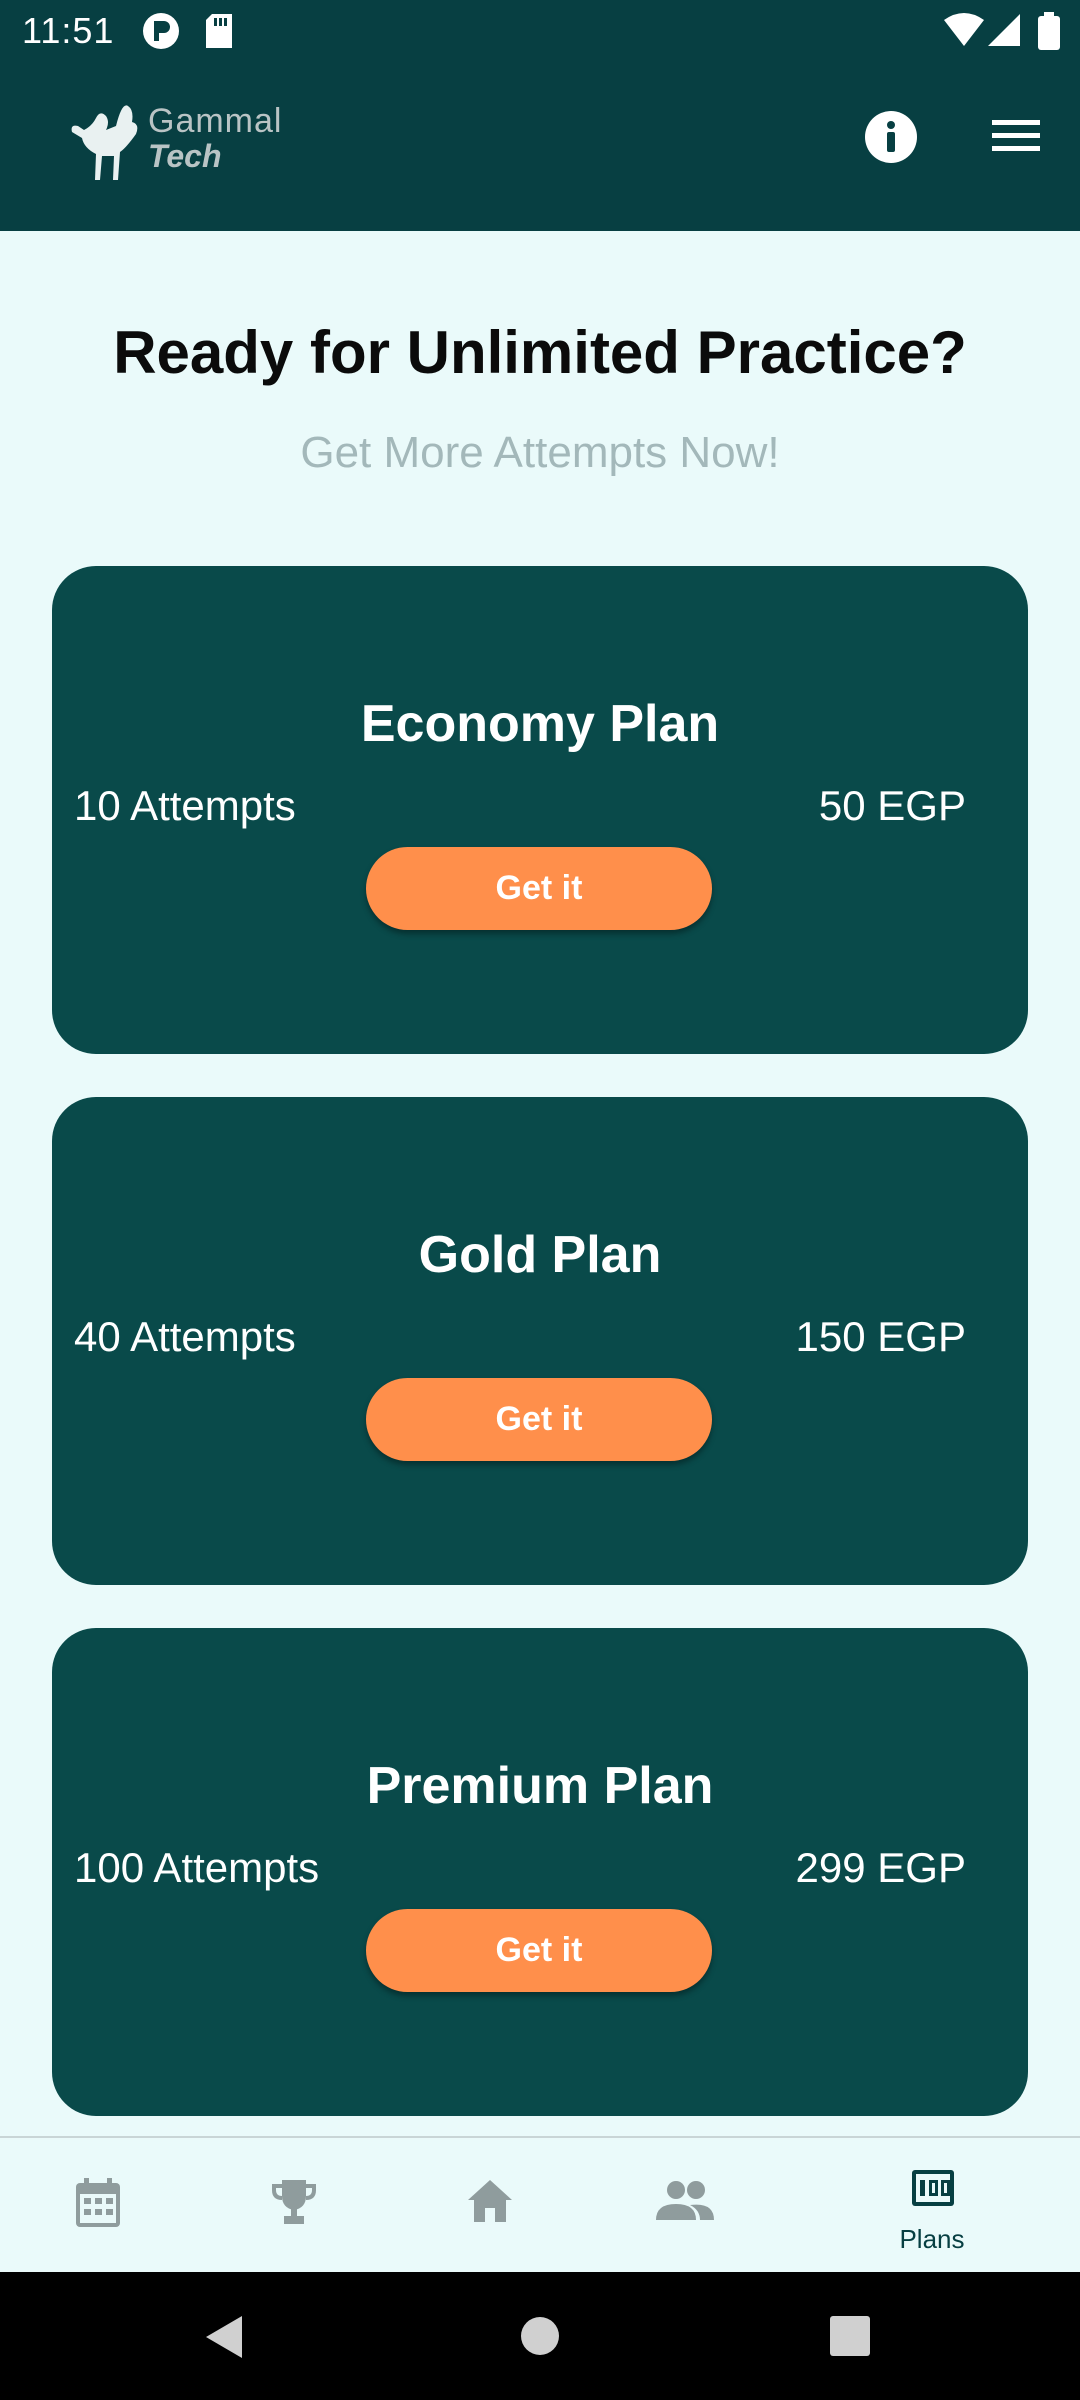 The height and width of the screenshot is (2400, 1080). What do you see at coordinates (540, 352) in the screenshot?
I see `page-headline: Ready for Unlimited Practice?` at bounding box center [540, 352].